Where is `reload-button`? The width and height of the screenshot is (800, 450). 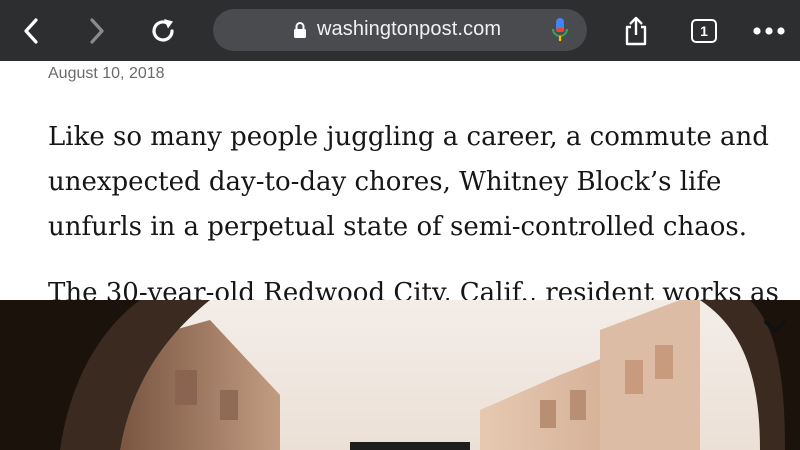
reload-button is located at coordinates (163, 30).